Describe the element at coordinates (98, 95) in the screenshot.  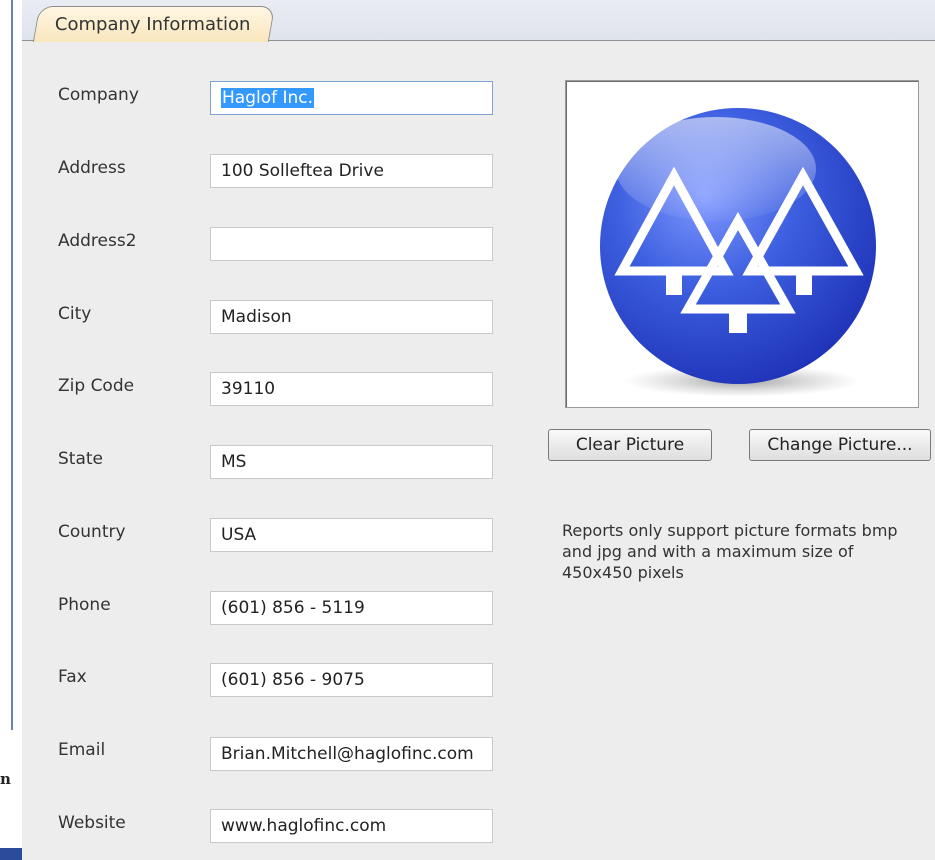
I see `company-label: Company` at that location.